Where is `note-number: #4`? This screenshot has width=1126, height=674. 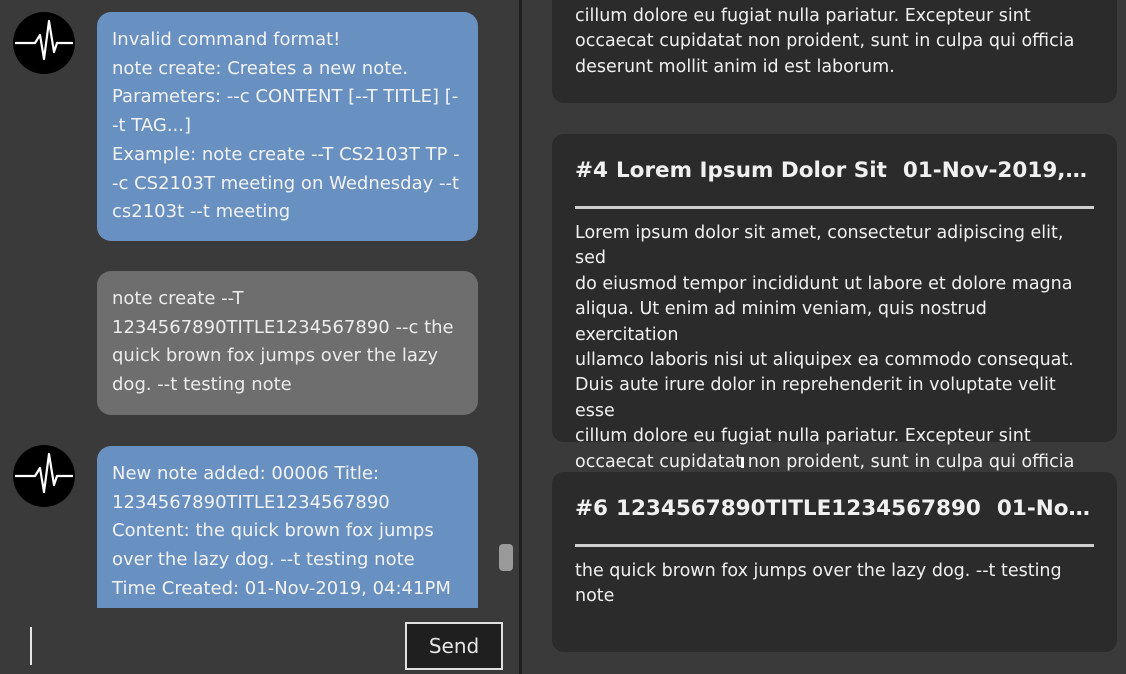
note-number: #4 is located at coordinates (591, 170).